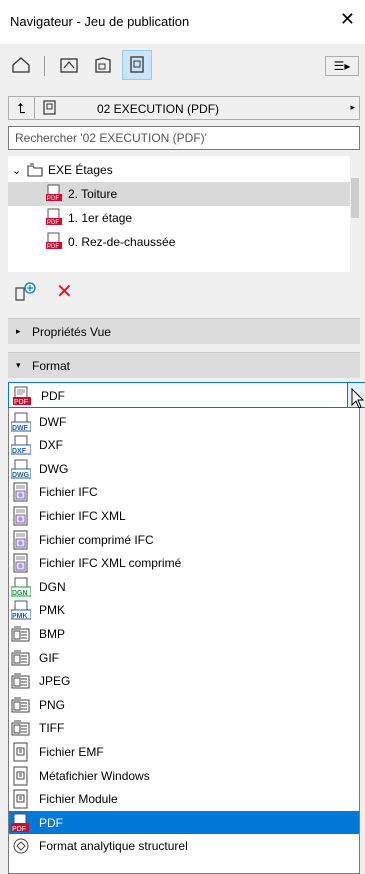 Image resolution: width=365 pixels, height=874 pixels. What do you see at coordinates (80, 170) in the screenshot?
I see `tree-folder-label: EXE Étages` at bounding box center [80, 170].